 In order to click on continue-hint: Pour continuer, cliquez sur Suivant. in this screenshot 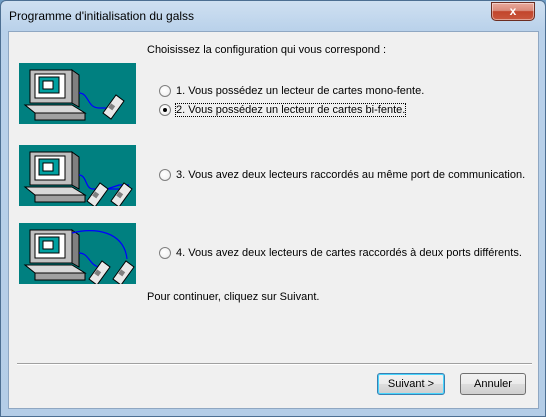, I will do `click(233, 297)`.